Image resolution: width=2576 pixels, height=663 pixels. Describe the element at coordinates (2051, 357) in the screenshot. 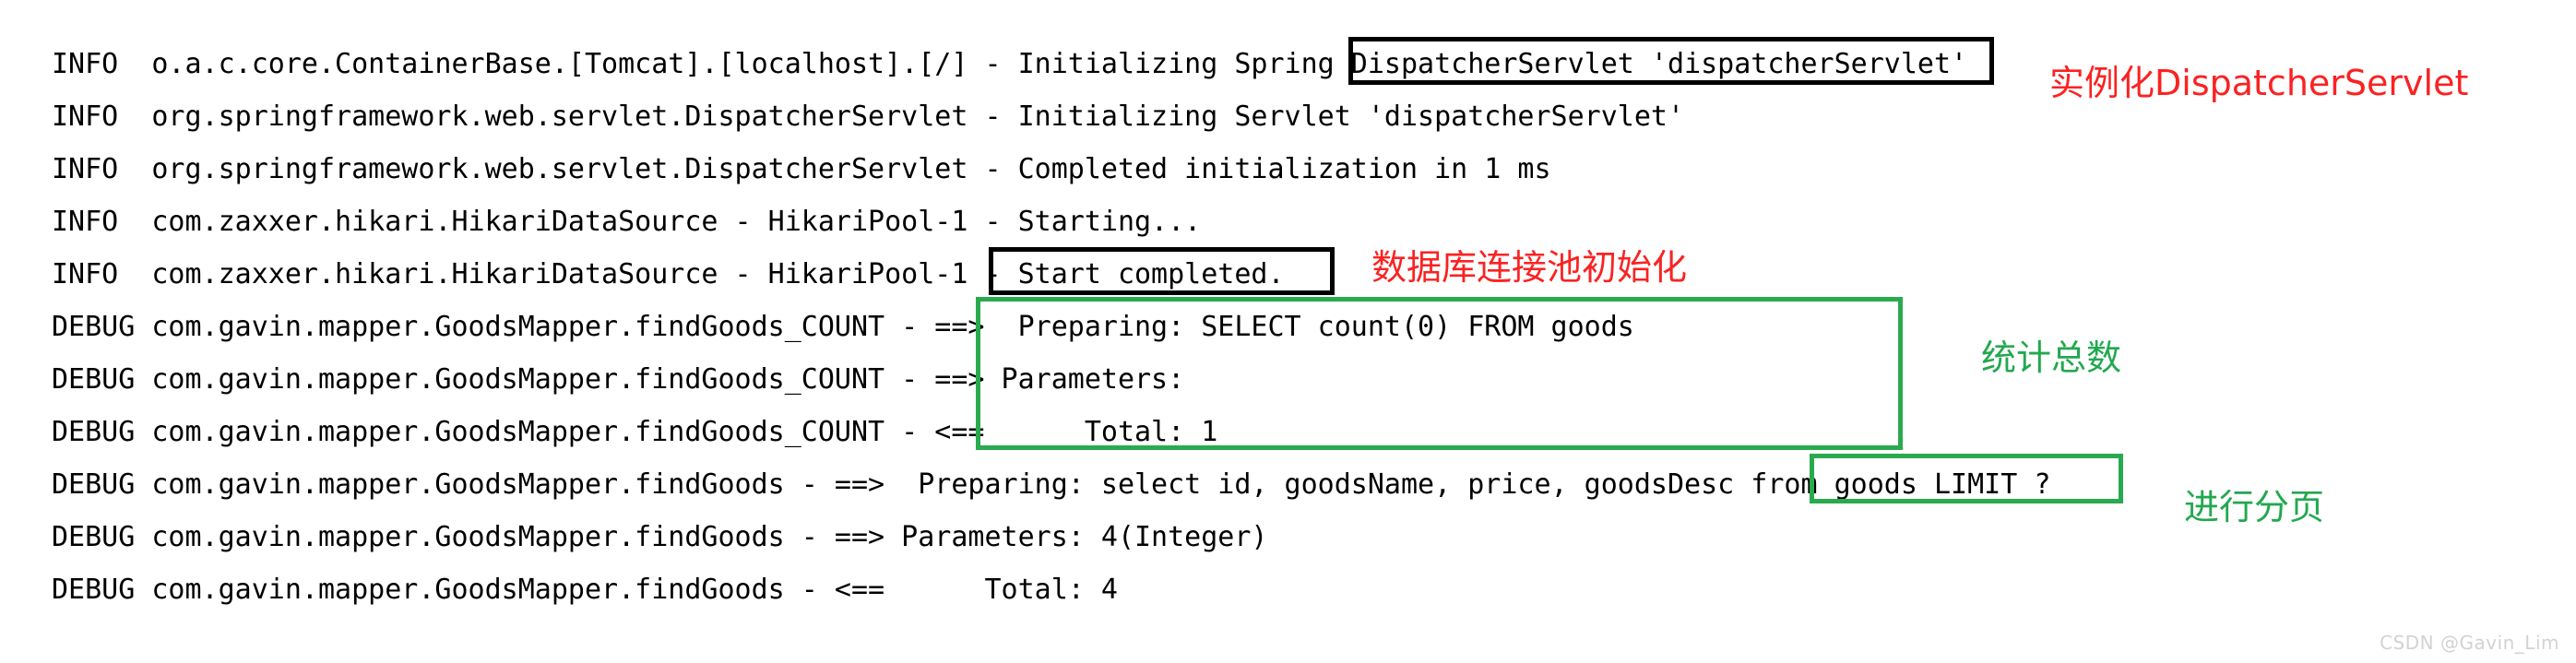

I see `annotation-count-total: 统计总数` at that location.